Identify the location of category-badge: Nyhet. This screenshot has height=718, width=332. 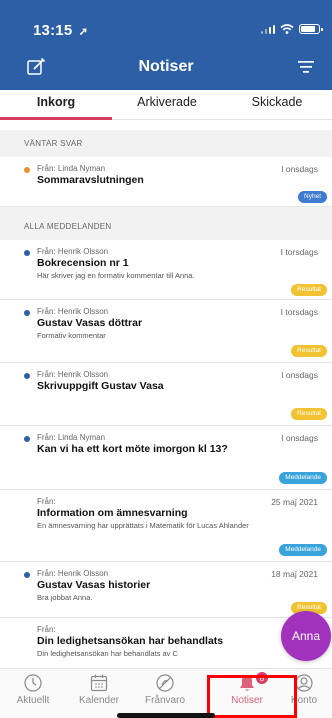
(312, 197).